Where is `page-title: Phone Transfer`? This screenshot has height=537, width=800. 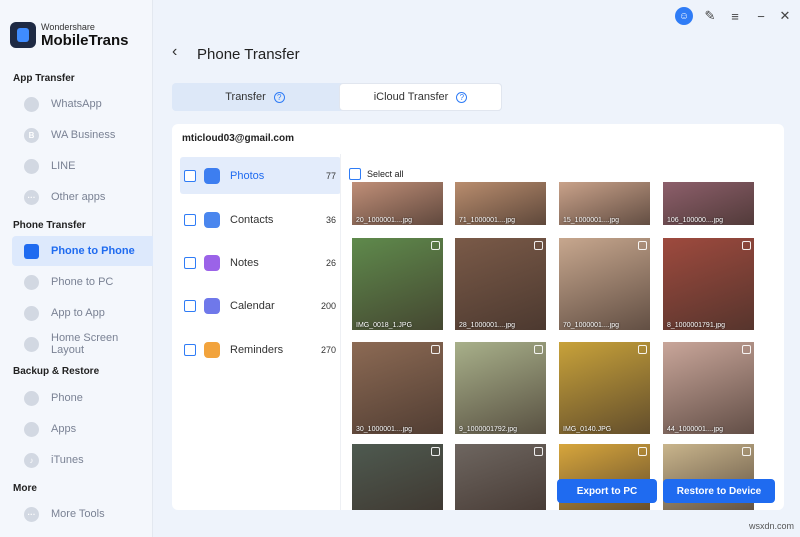 page-title: Phone Transfer is located at coordinates (248, 54).